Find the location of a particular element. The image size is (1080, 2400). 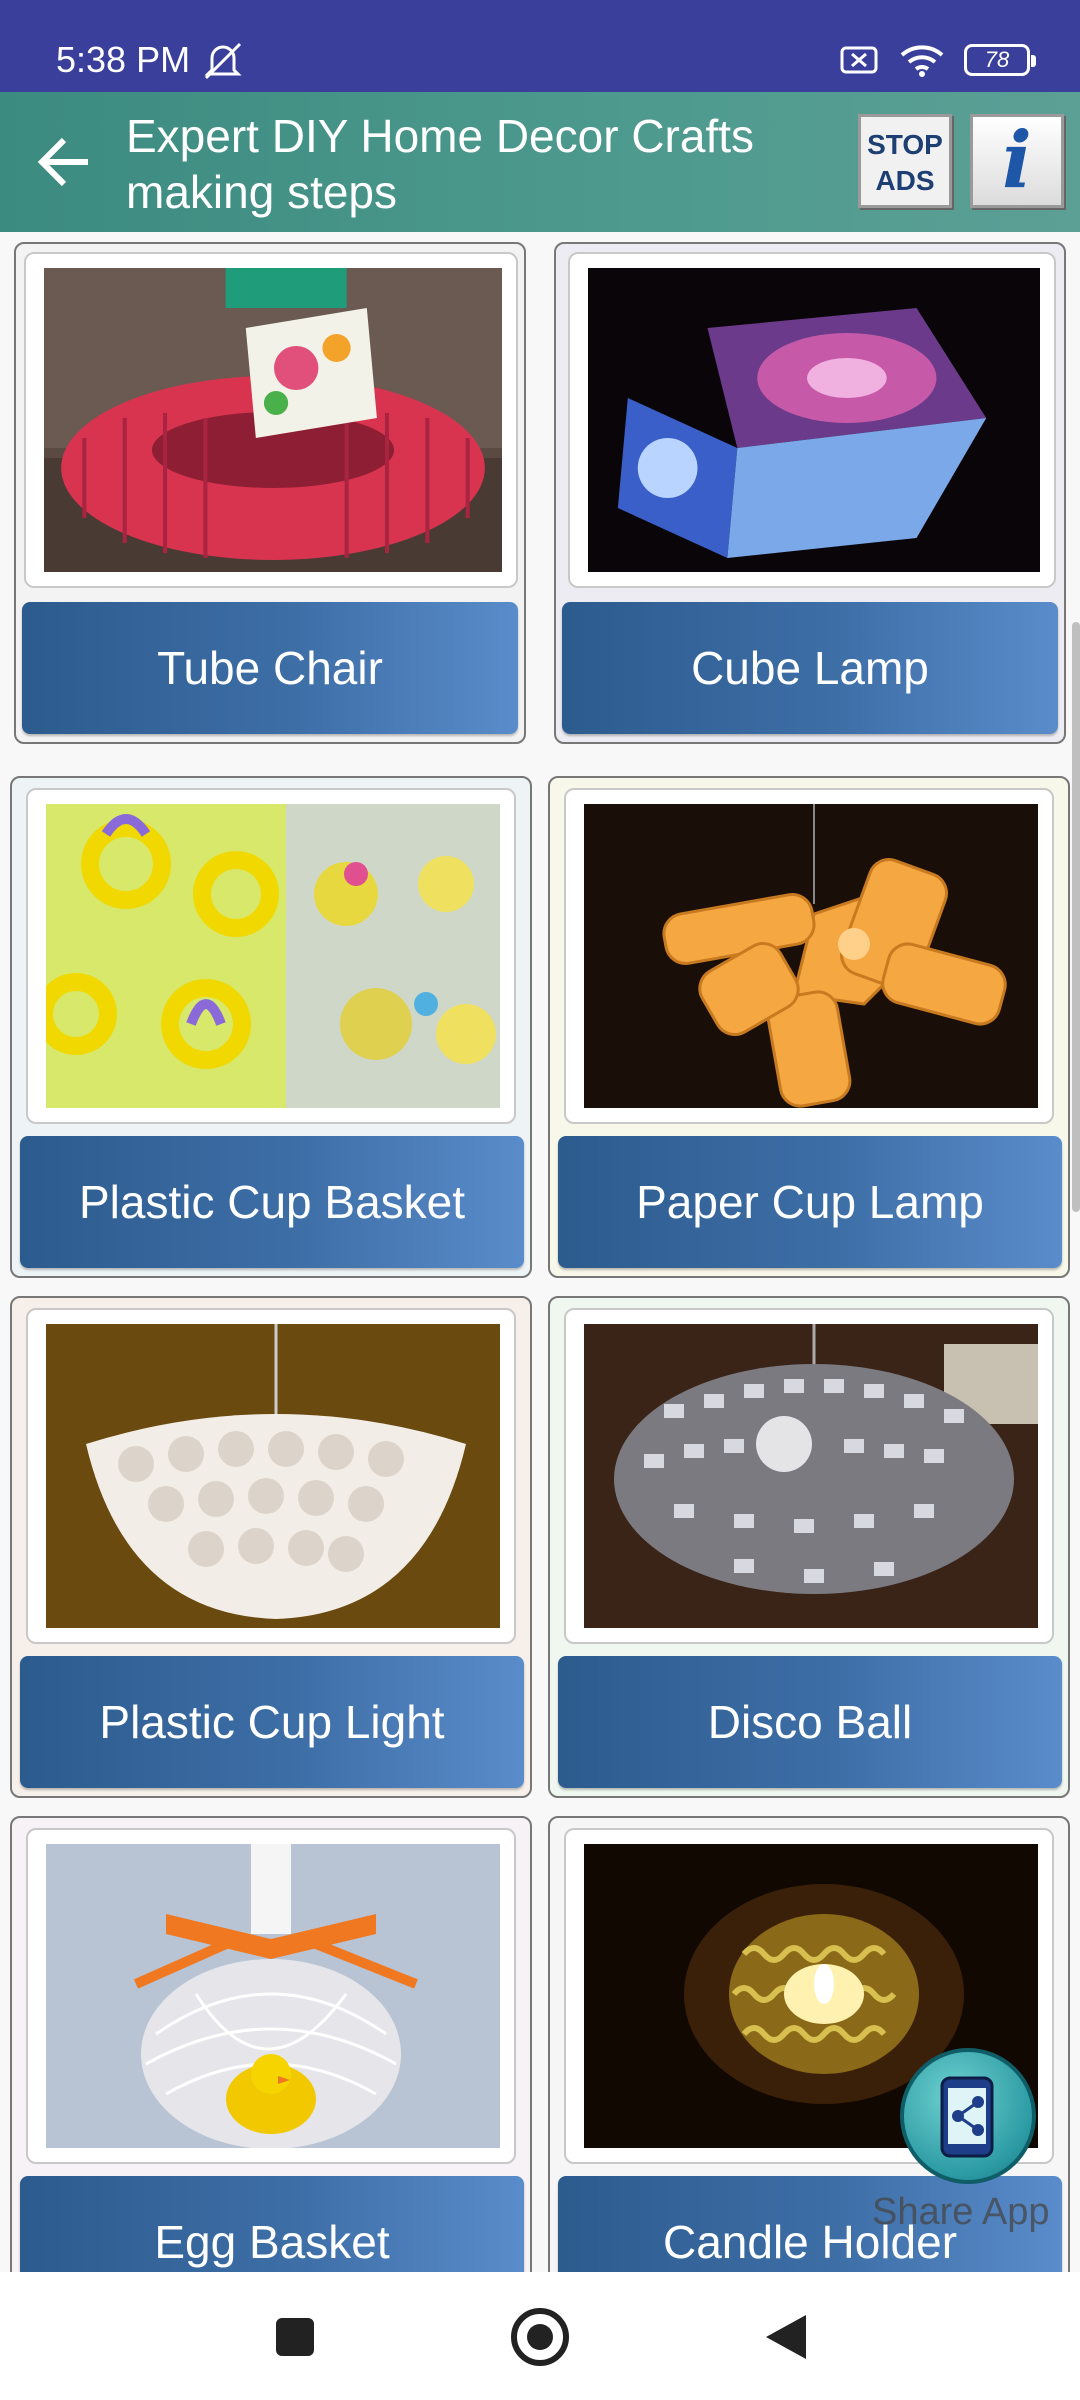

paper-cup-lamp-image is located at coordinates (811, 956).